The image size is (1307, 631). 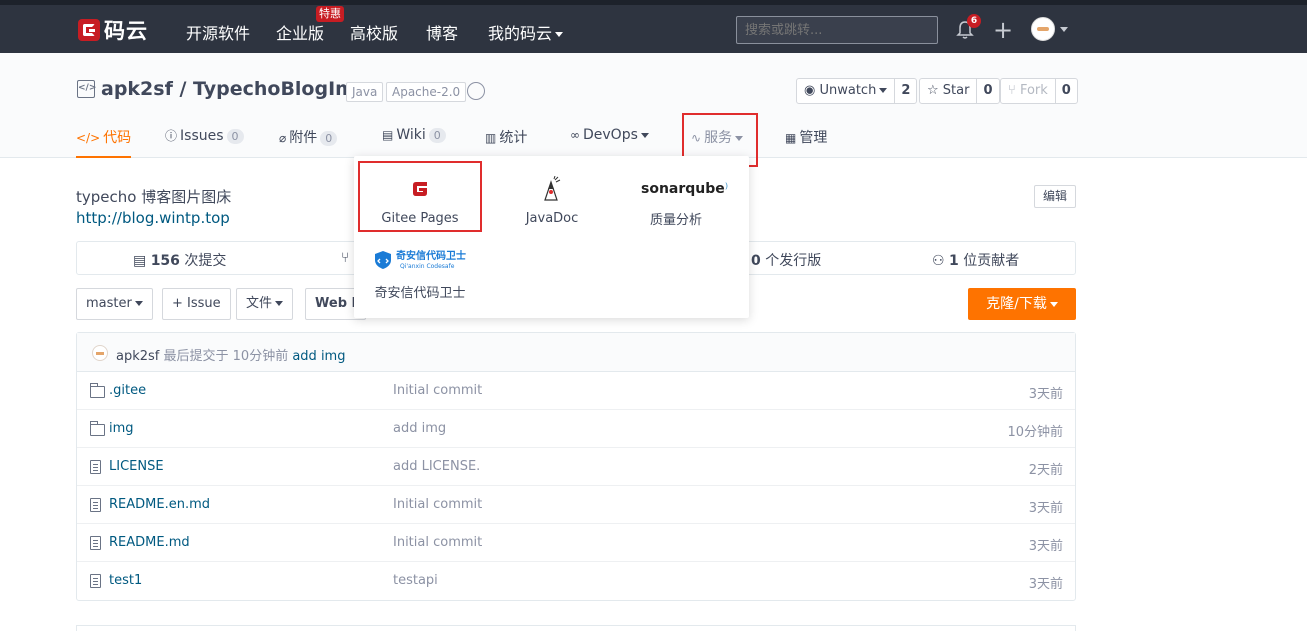 What do you see at coordinates (576, 391) in the screenshot?
I see `table-row: .gitee Initial commit 3天前` at bounding box center [576, 391].